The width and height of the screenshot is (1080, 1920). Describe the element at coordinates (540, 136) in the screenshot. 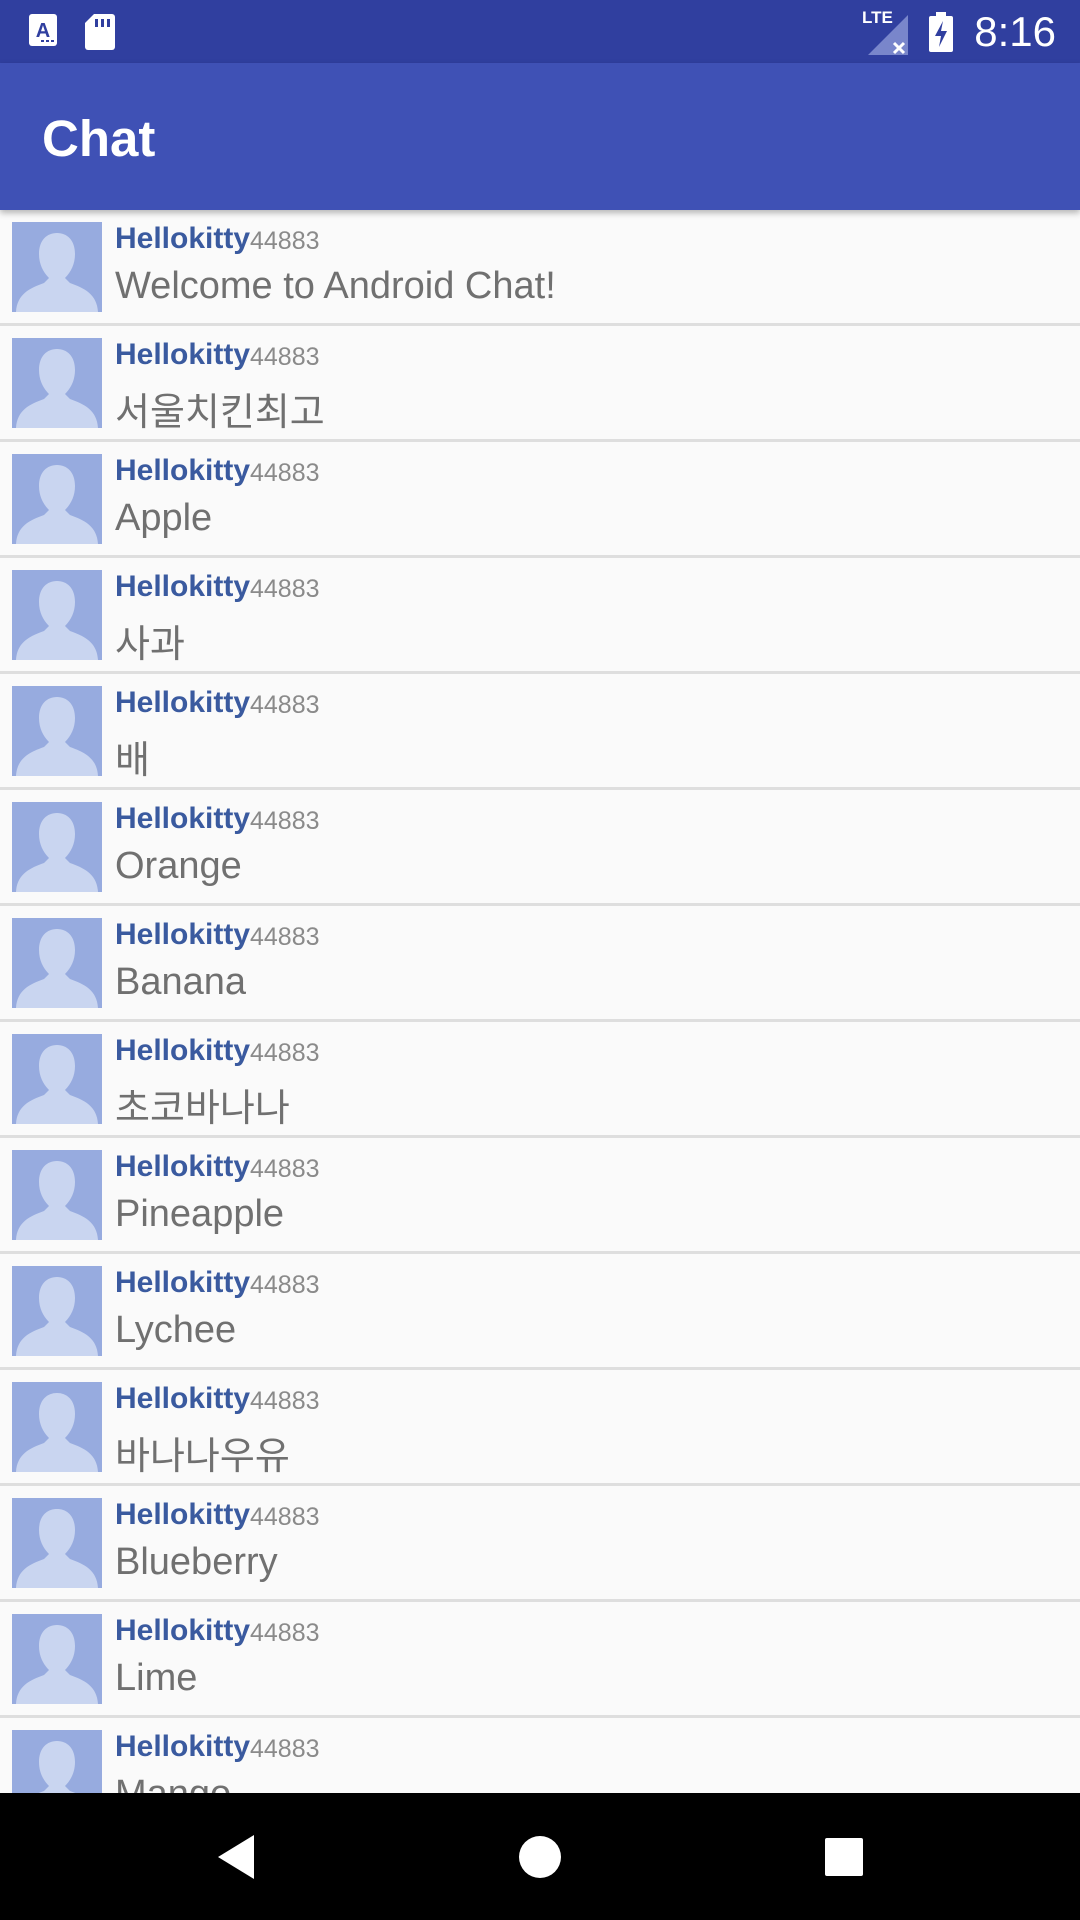

I see `app-bar: Chat` at that location.